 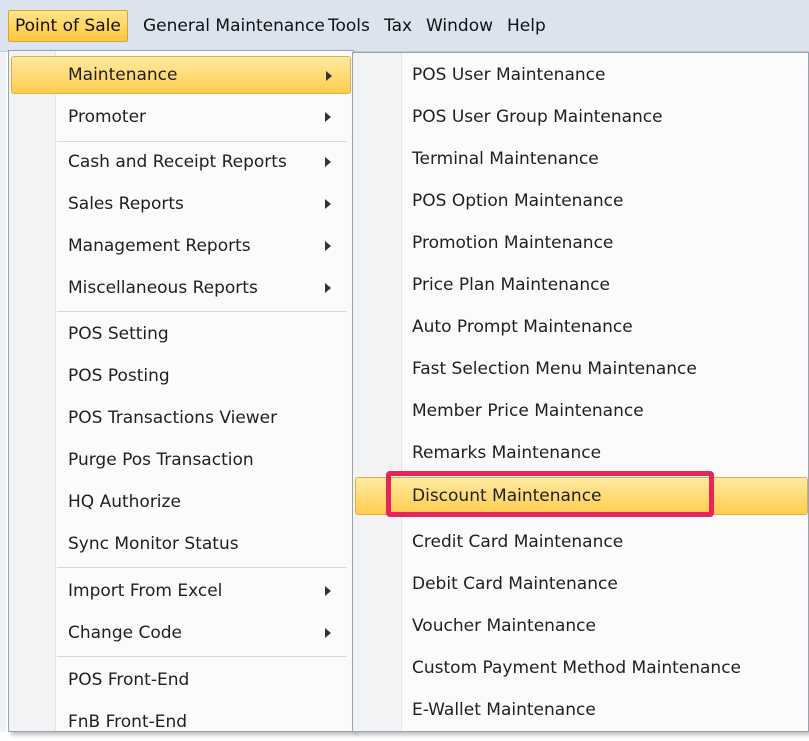 I want to click on menu-item-label: POS Transactions Viewer, so click(x=173, y=418).